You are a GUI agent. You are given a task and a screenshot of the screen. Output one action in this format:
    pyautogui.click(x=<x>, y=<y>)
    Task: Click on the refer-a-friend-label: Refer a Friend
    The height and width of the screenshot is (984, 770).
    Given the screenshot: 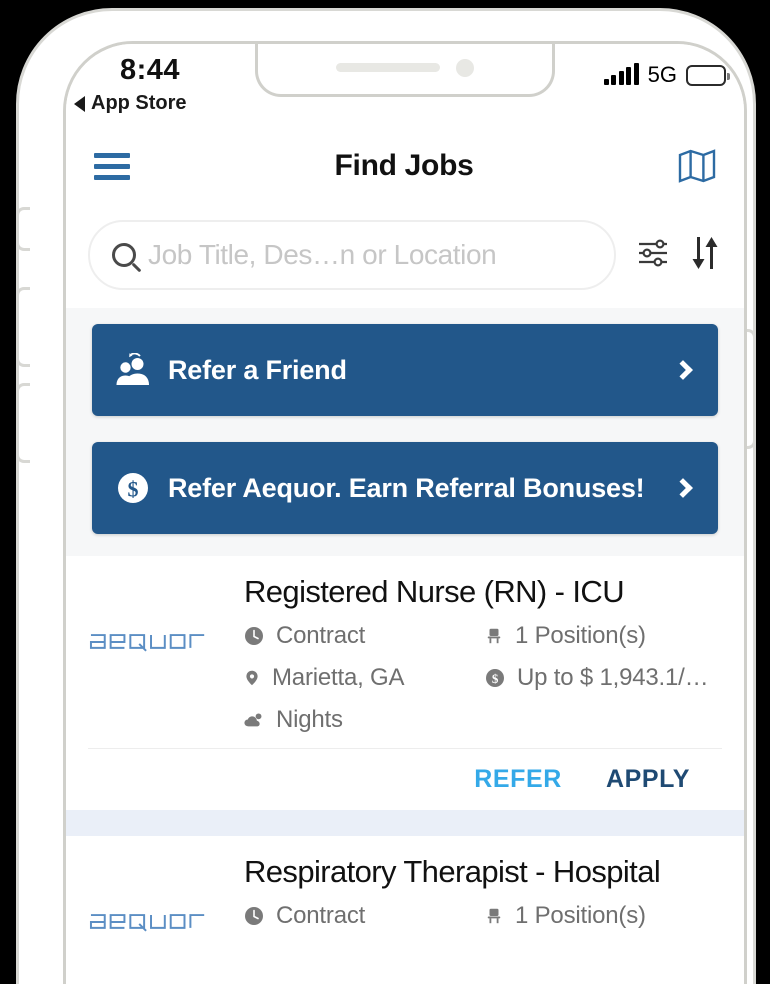 What is the action you would take?
    pyautogui.click(x=257, y=369)
    